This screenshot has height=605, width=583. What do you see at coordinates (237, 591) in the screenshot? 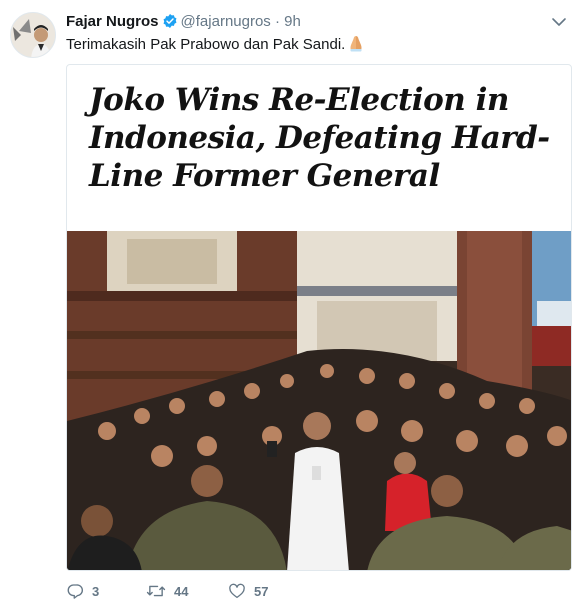
I see `like-icon` at bounding box center [237, 591].